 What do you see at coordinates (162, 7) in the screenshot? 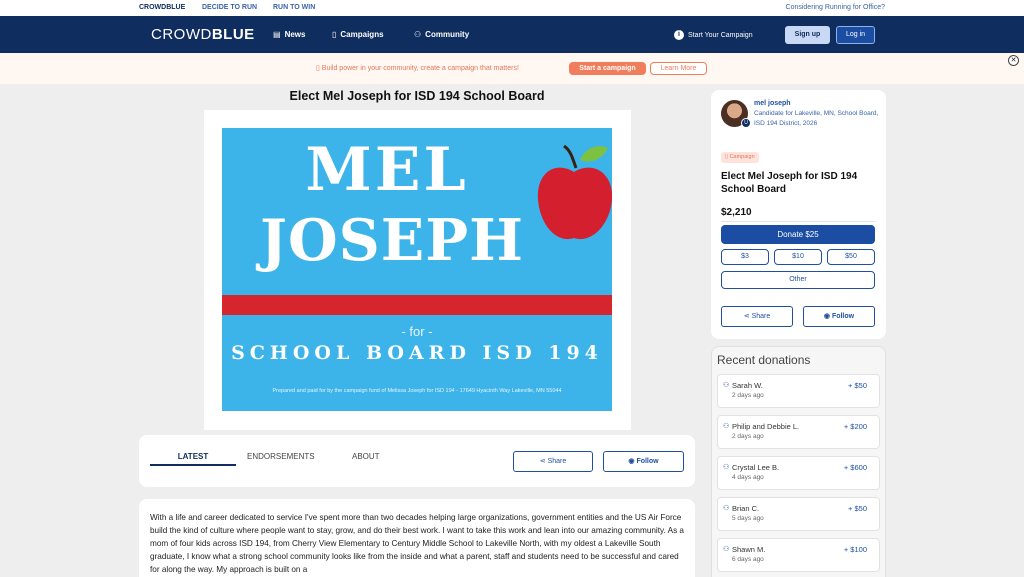
I see `topbar-brand-link: CROWDBLUE` at bounding box center [162, 7].